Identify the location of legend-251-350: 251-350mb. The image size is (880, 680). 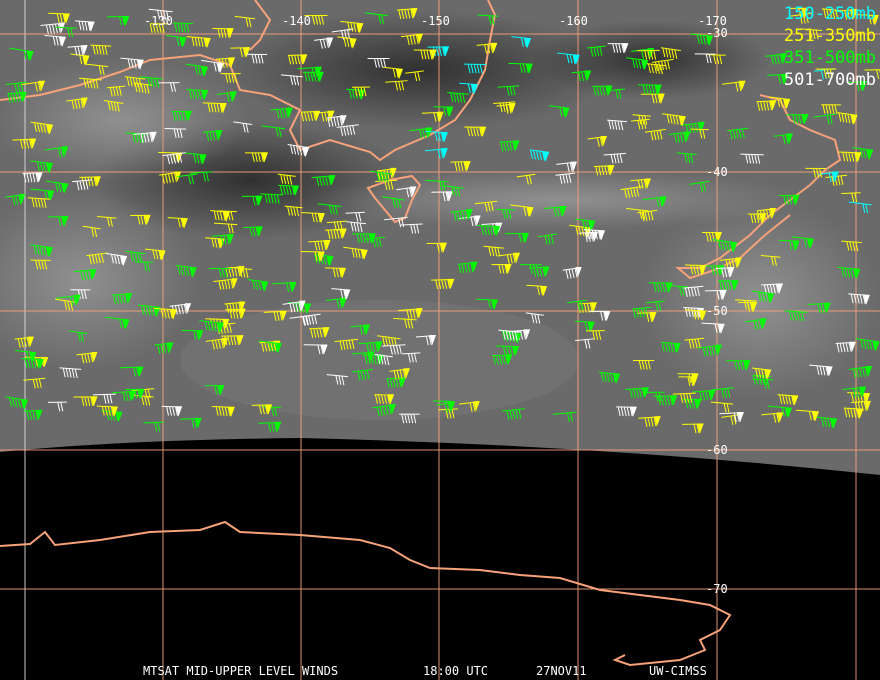
(829, 36).